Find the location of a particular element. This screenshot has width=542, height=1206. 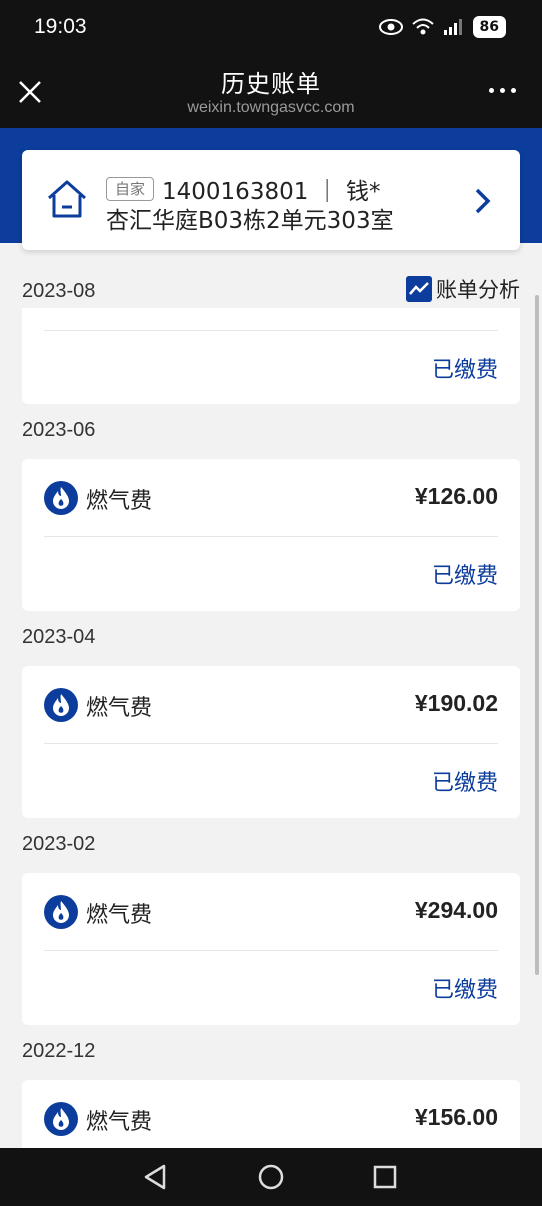

home-button-icon is located at coordinates (271, 1177).